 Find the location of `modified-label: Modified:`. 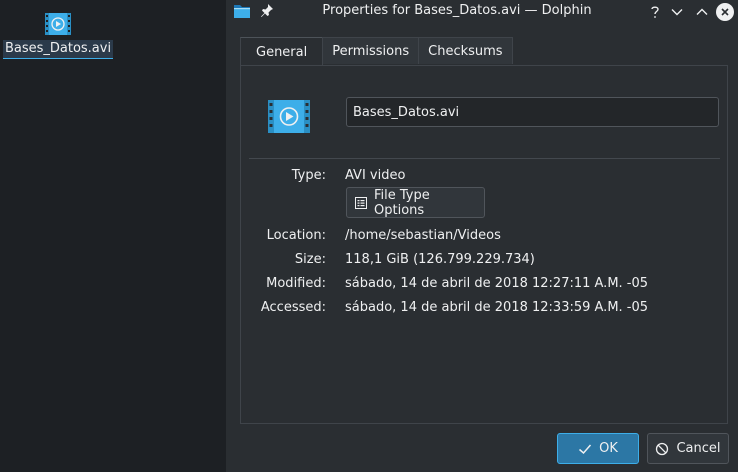

modified-label: Modified: is located at coordinates (296, 283).